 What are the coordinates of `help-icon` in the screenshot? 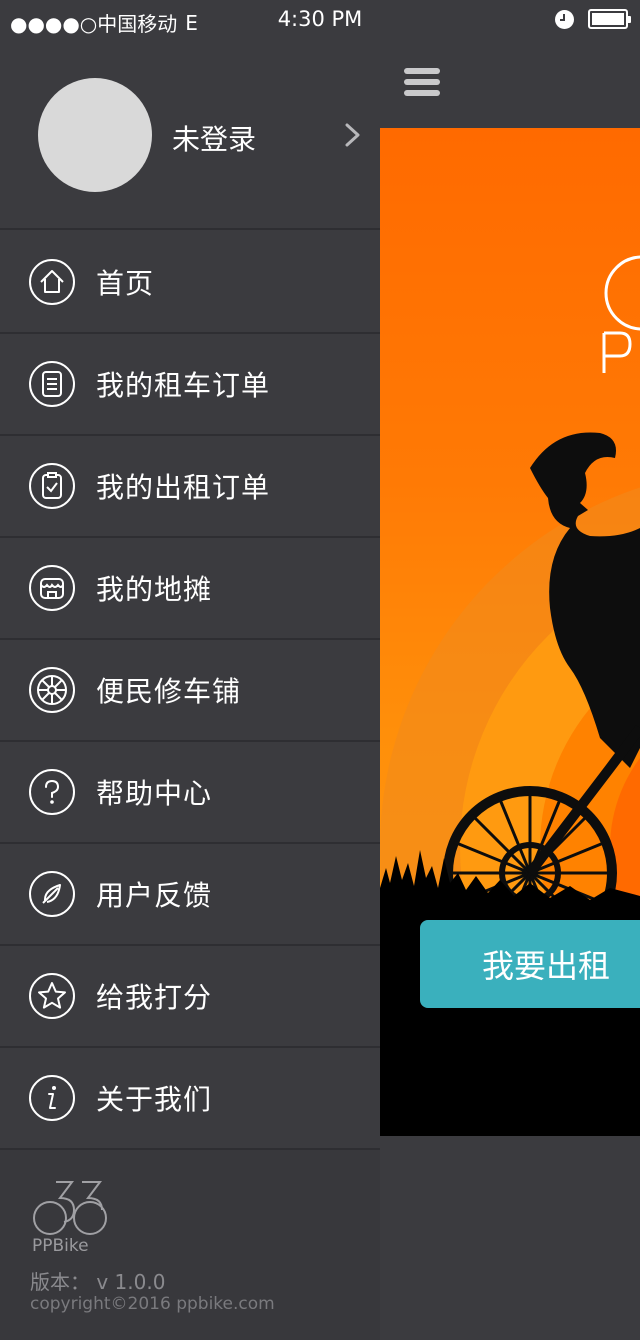 It's located at (52, 792).